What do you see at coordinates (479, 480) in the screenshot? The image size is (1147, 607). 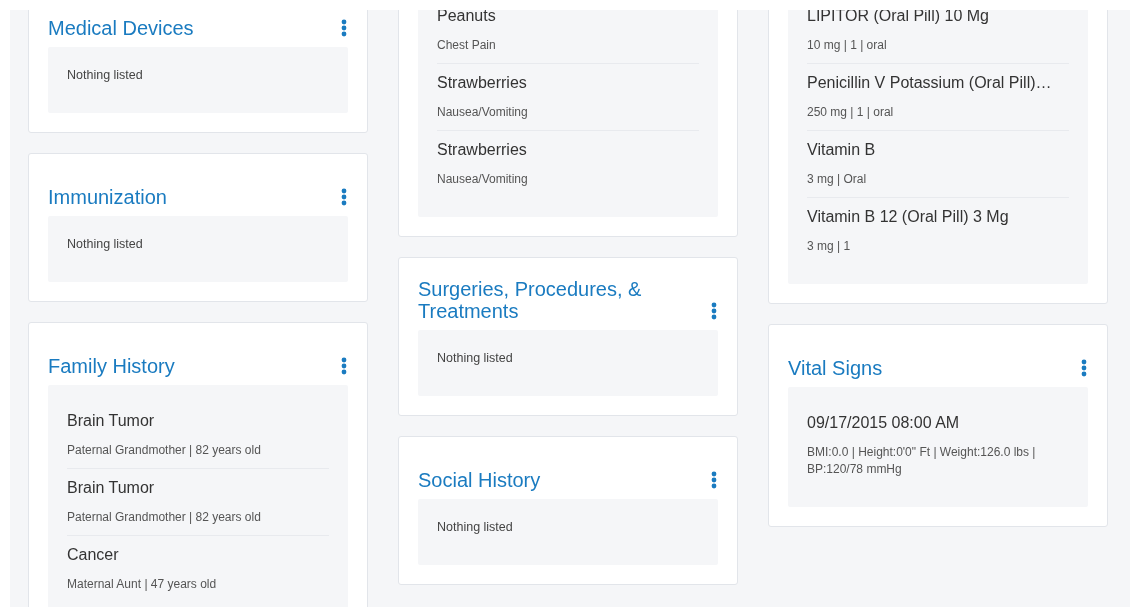 I see `card-title: Social History` at bounding box center [479, 480].